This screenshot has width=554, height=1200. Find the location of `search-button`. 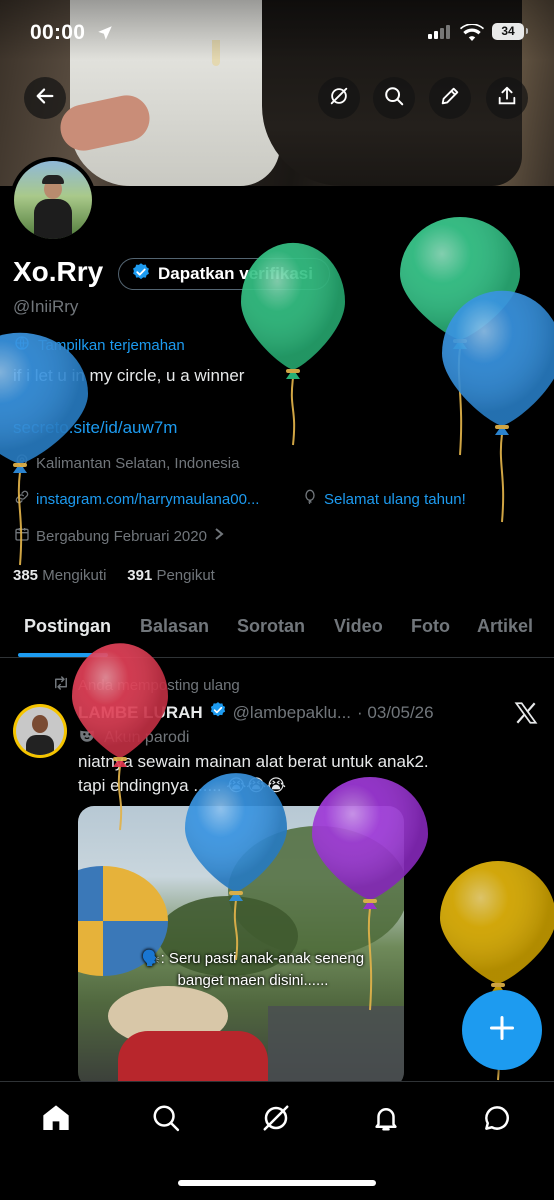

search-button is located at coordinates (394, 98).